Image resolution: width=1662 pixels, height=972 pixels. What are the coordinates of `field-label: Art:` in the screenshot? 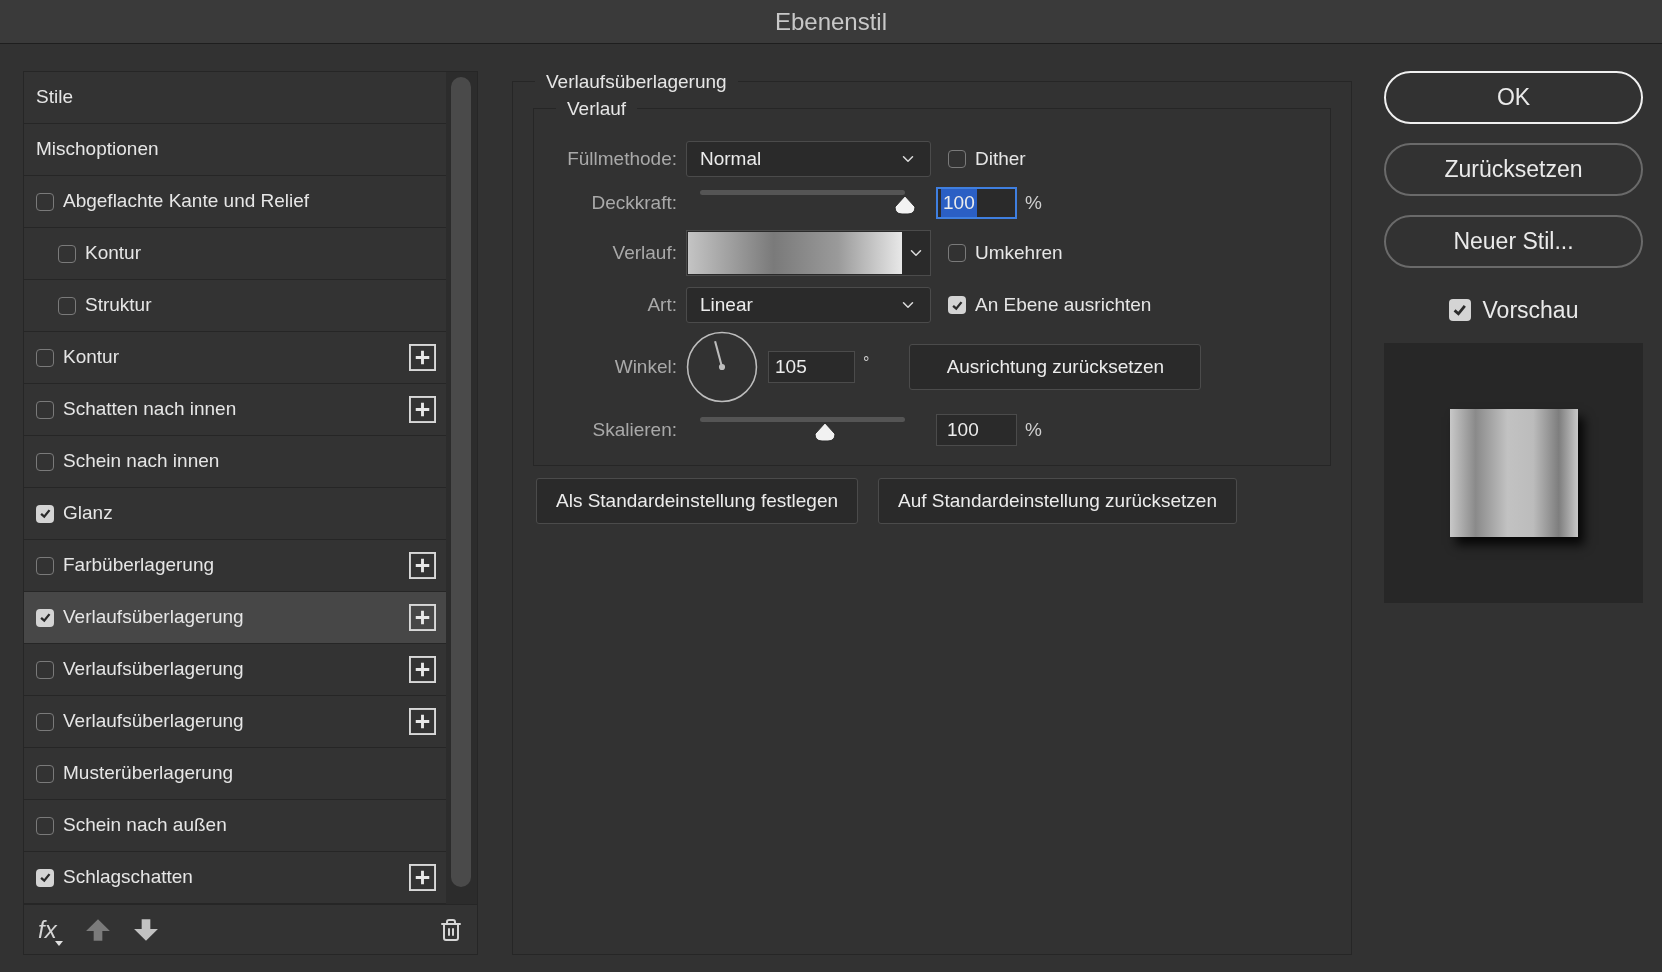 It's located at (662, 304).